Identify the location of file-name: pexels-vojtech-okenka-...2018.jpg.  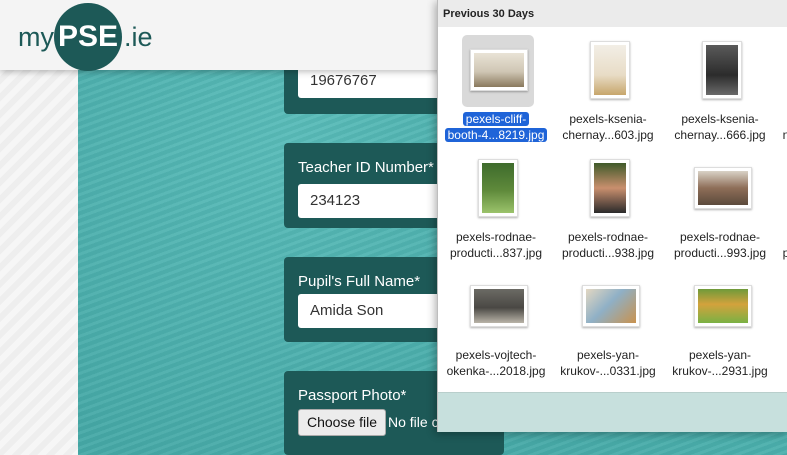
(496, 363).